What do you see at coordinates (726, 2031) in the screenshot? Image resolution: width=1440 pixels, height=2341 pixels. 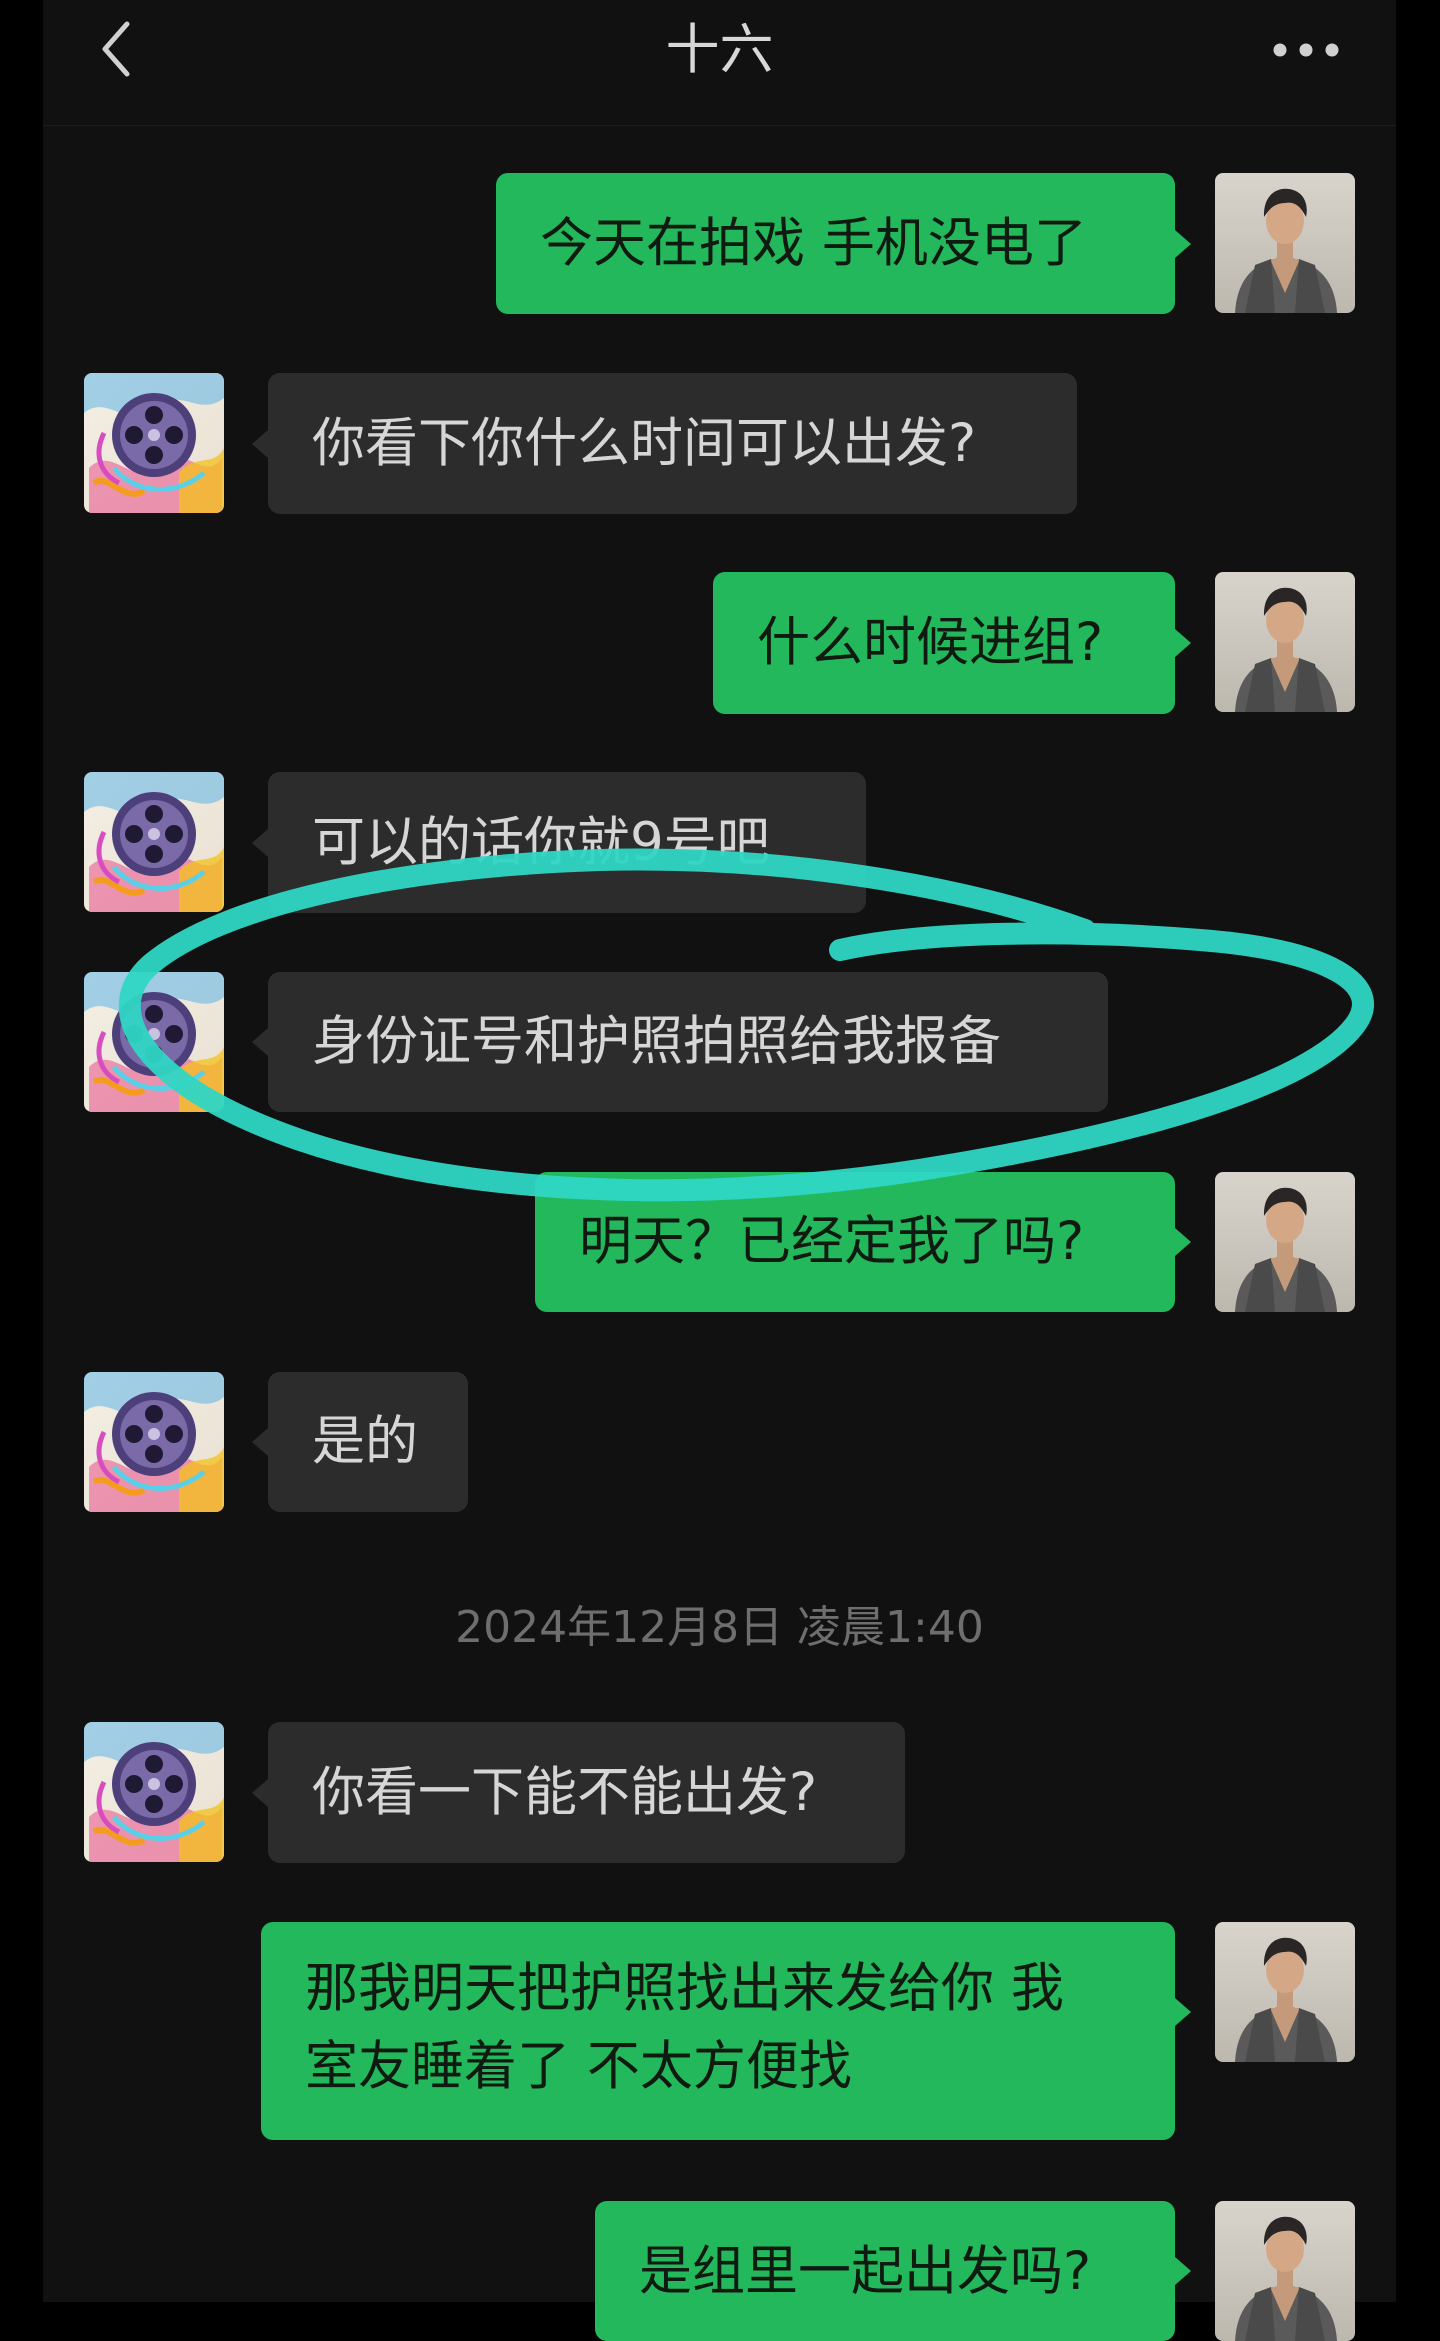 I see `sent-message-bubble: 那我明天把护照找出来发给你 我 室友睡着了 不太方便找` at bounding box center [726, 2031].